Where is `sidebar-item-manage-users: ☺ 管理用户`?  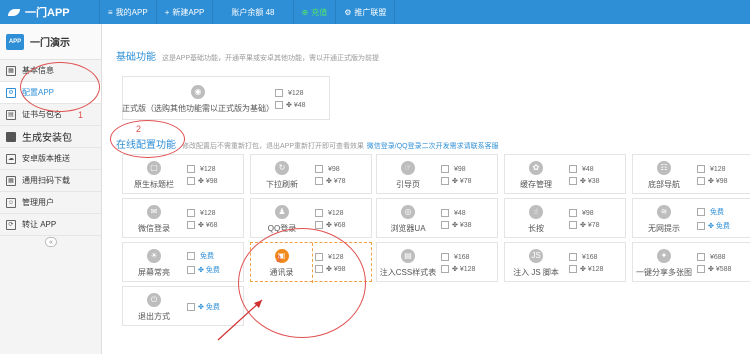
sidebar-item-manage-users: ☺ 管理用户 is located at coordinates (50, 203).